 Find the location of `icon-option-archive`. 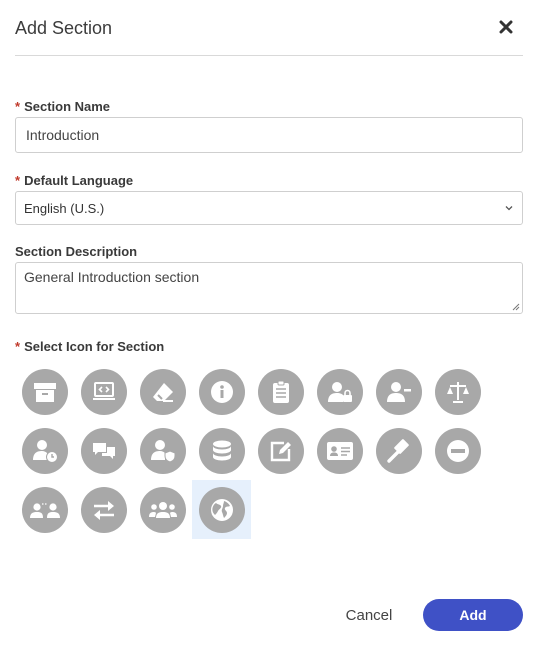

icon-option-archive is located at coordinates (44, 391).